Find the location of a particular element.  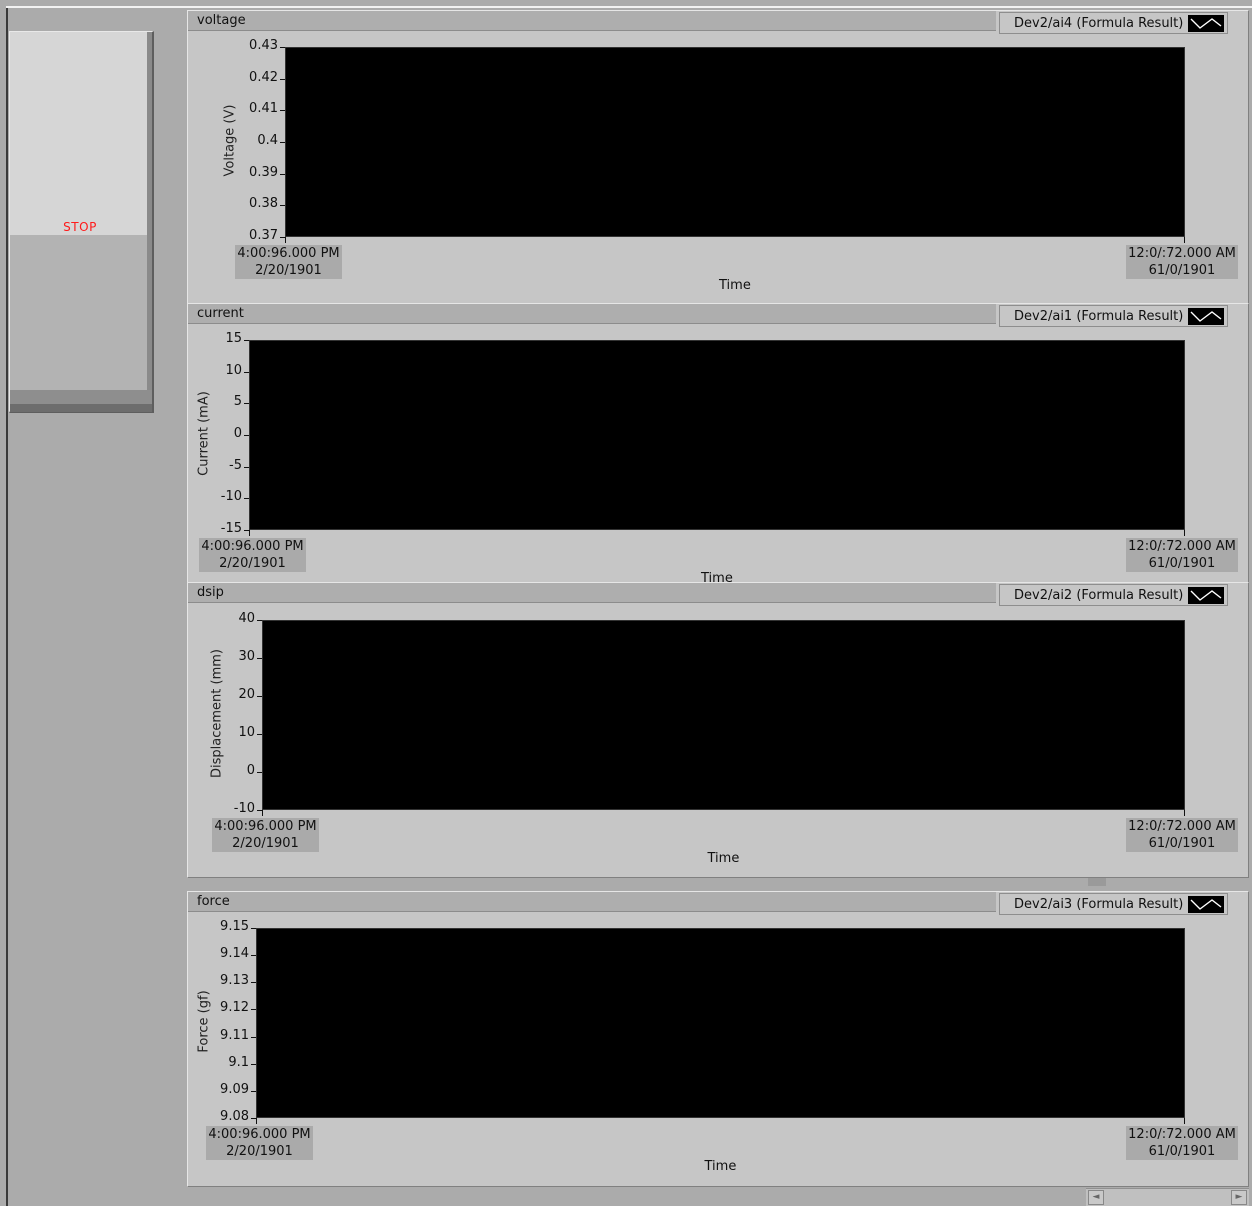

y-tick-label: -5 is located at coordinates (235, 465).